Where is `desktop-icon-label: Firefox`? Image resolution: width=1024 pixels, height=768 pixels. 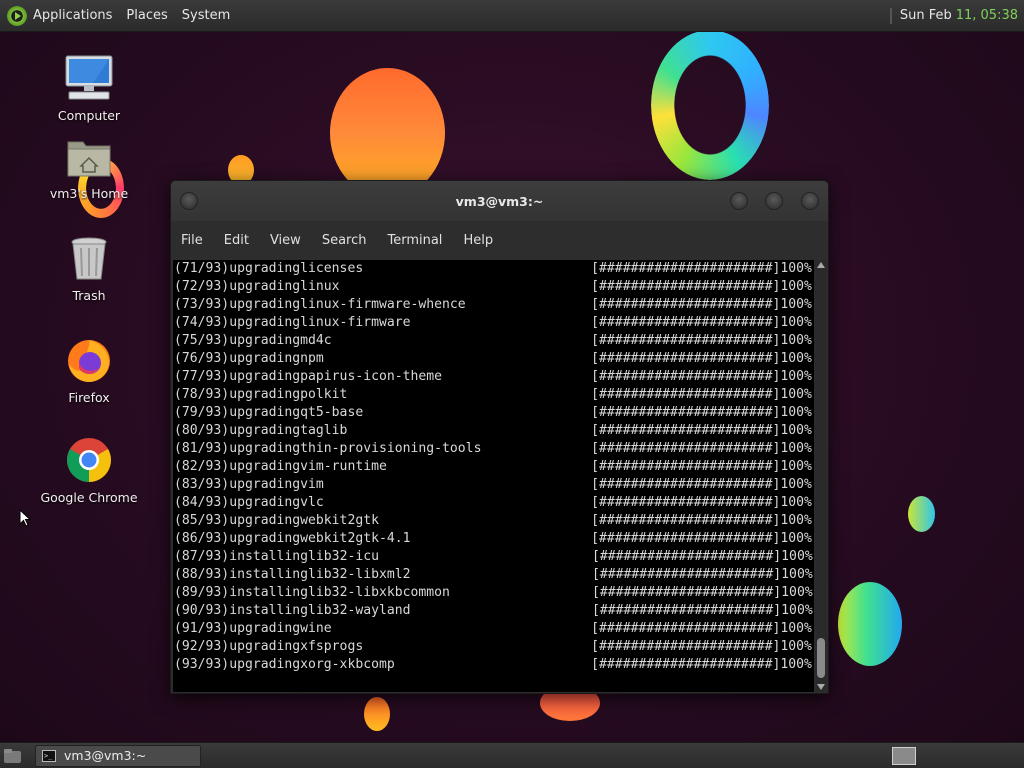 desktop-icon-label: Firefox is located at coordinates (89, 397).